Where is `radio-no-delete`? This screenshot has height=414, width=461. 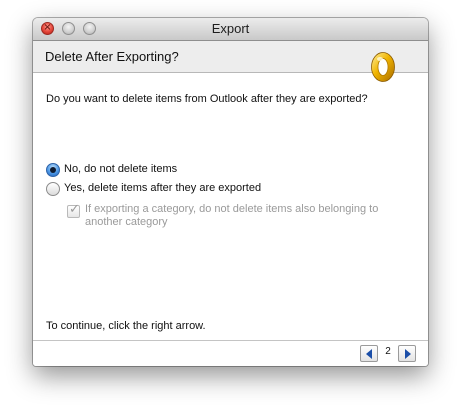
radio-no-delete is located at coordinates (53, 170).